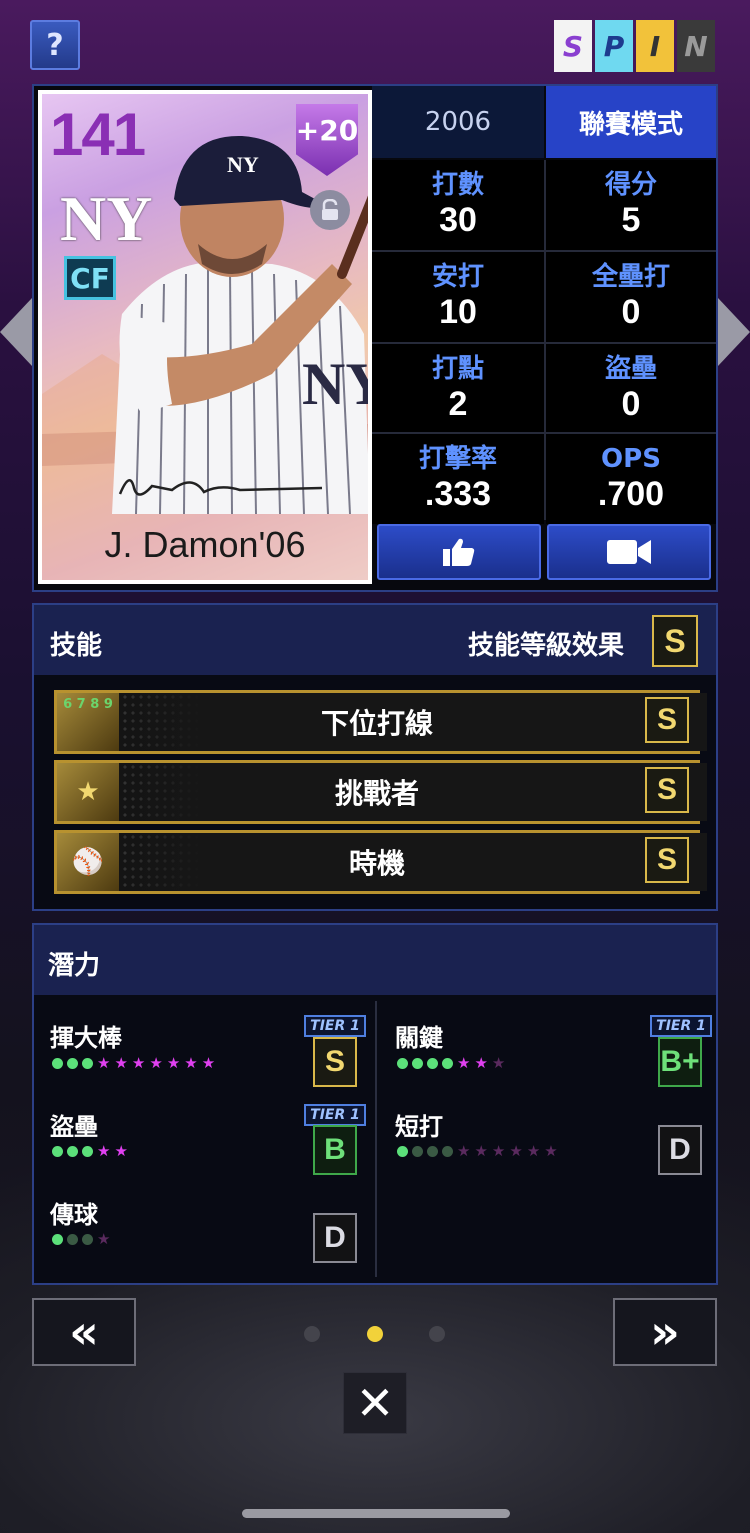 The width and height of the screenshot is (750, 1533). Describe the element at coordinates (457, 185) in the screenshot. I see `stat-label: 打數` at that location.